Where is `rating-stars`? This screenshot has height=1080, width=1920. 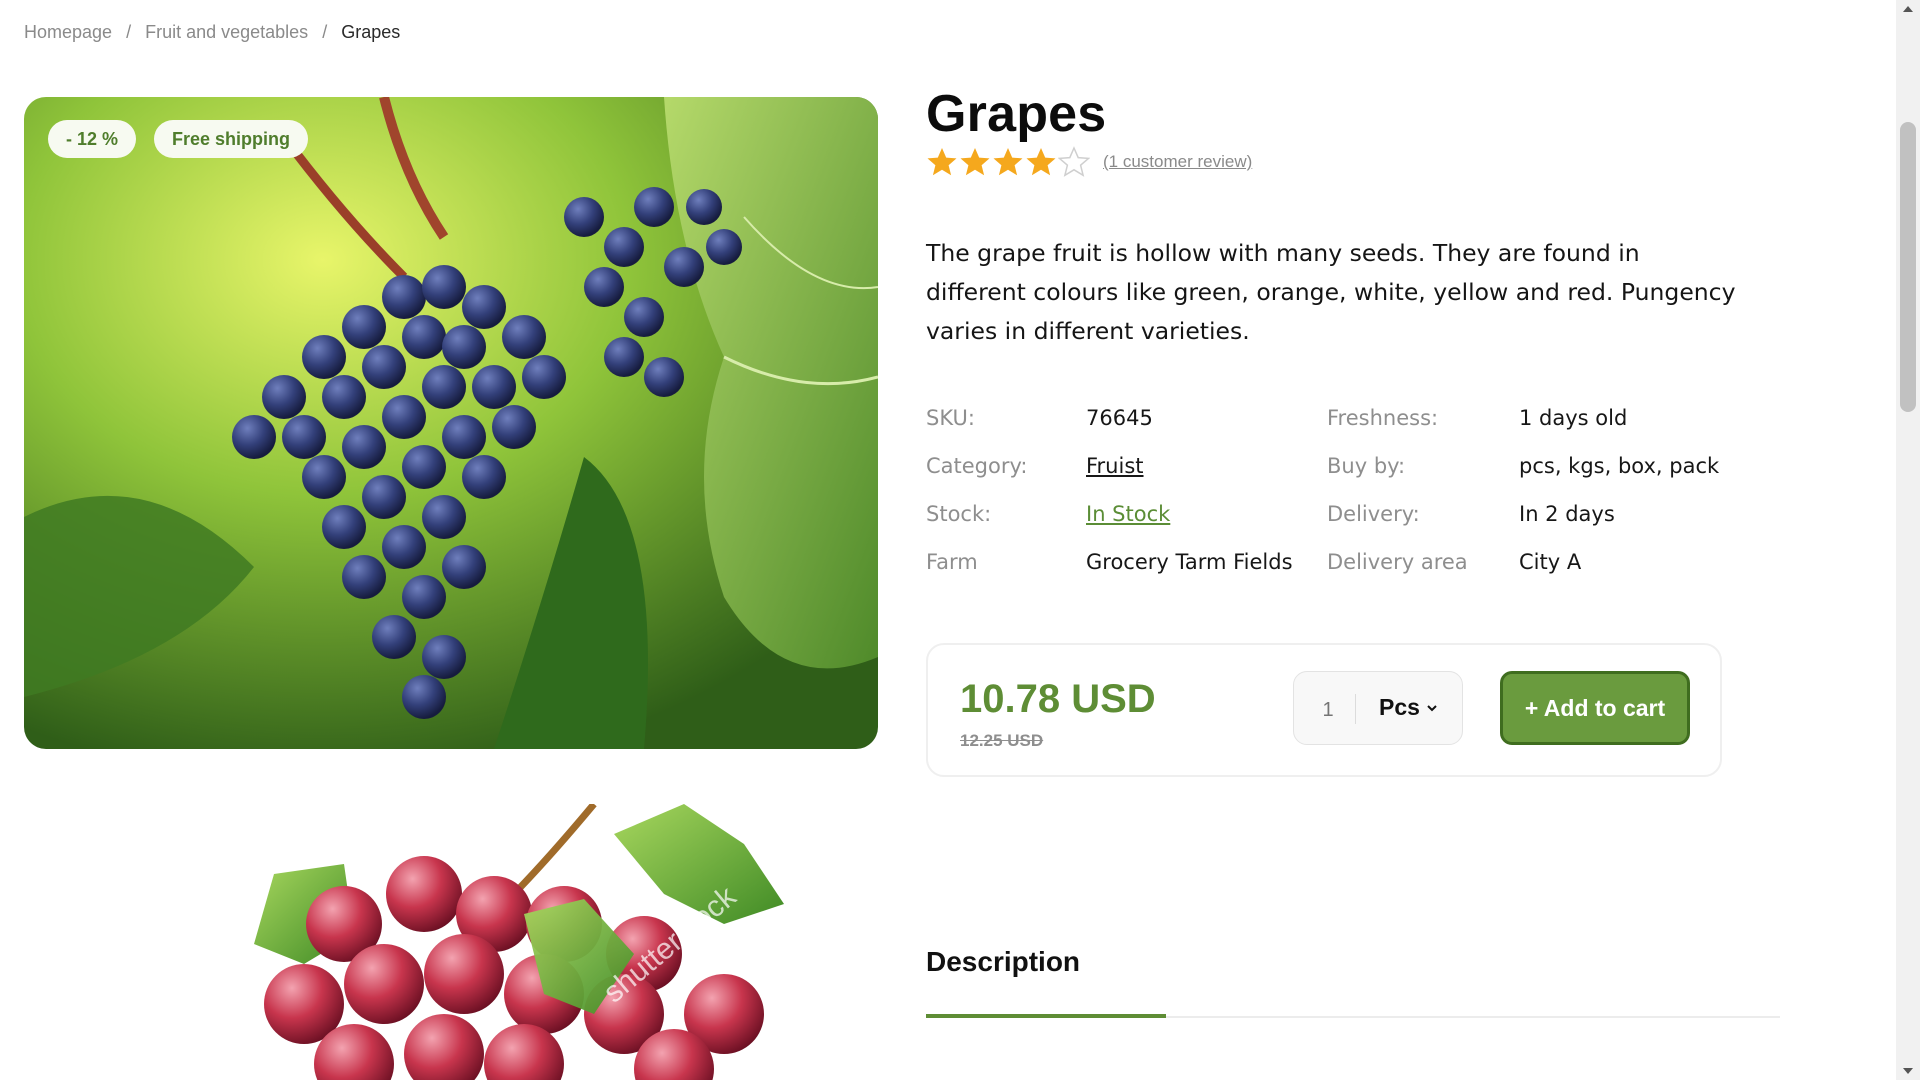 rating-stars is located at coordinates (1008, 162).